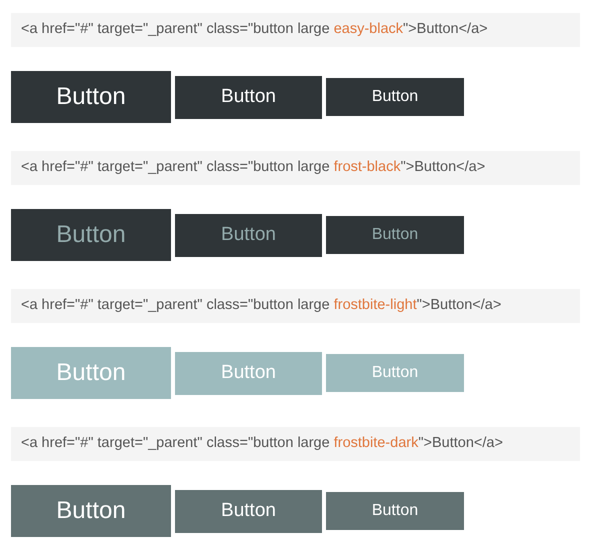 Image resolution: width=594 pixels, height=548 pixels. I want to click on code-snippet: <a href="#" target="_parent" class="button large easy-black">Button</a>, so click(295, 30).